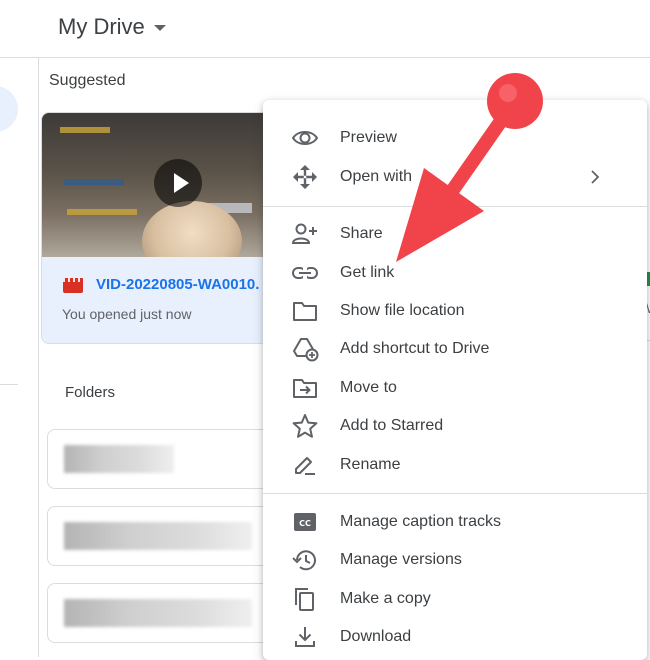 The height and width of the screenshot is (660, 650). I want to click on move-arrows-icon, so click(305, 177).